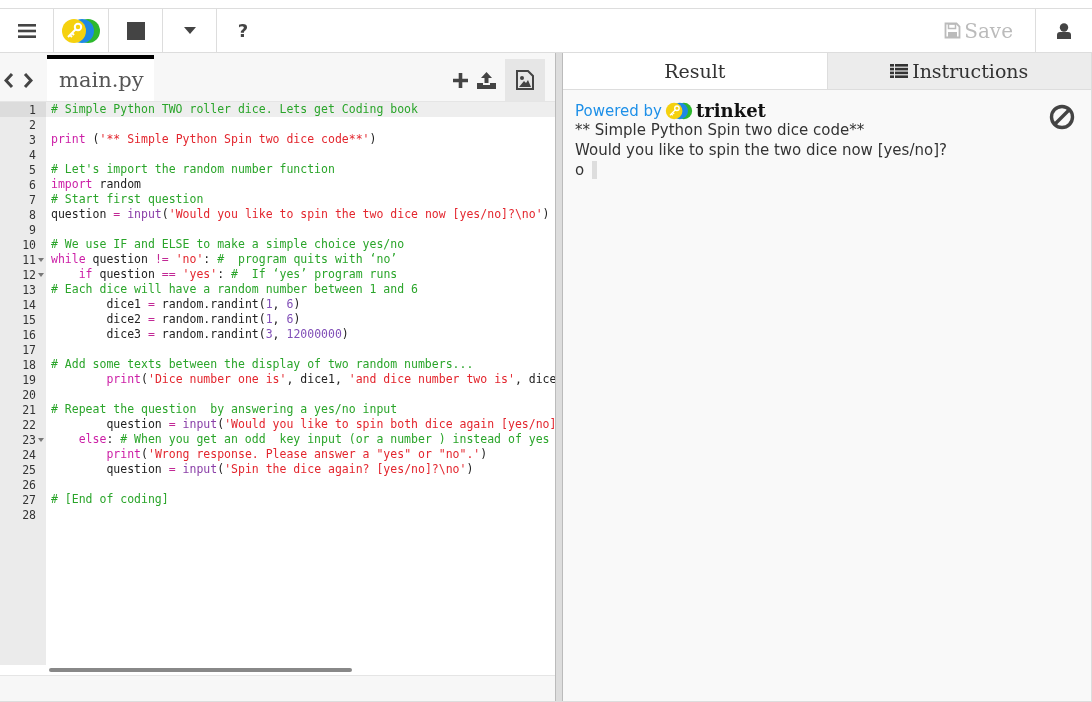  I want to click on code-line: if question == 'yes': # If ‘yes’ program runs, so click(237, 274).